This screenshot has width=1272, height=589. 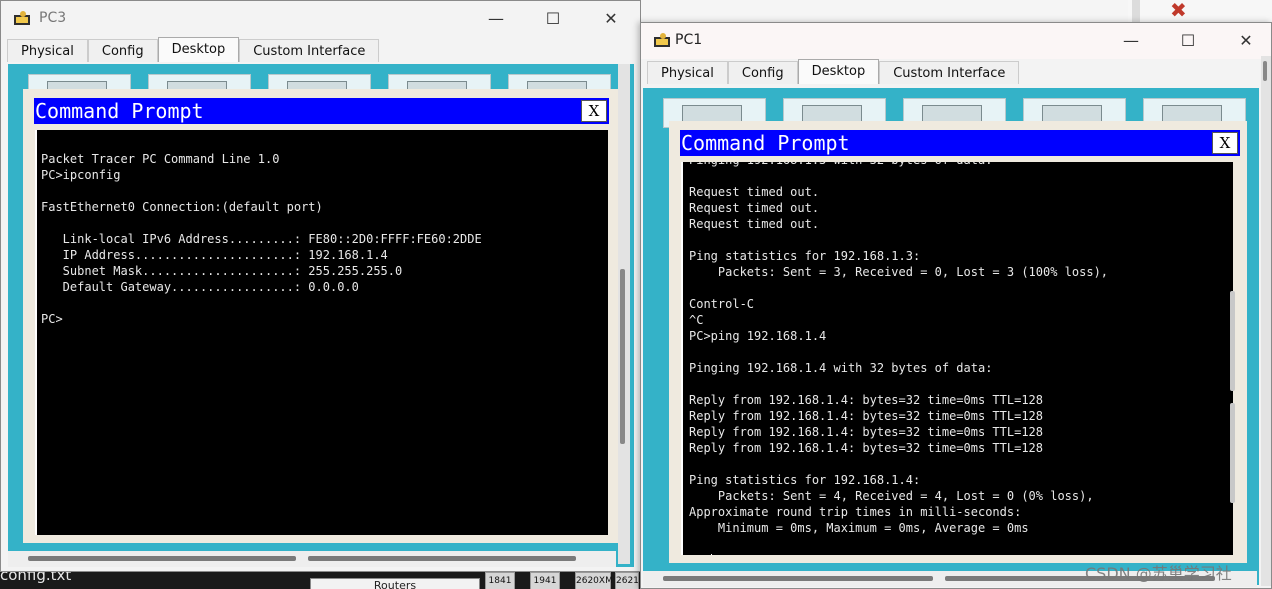 I want to click on terminal-line: PC>ping 192.168.1.4, so click(x=758, y=336).